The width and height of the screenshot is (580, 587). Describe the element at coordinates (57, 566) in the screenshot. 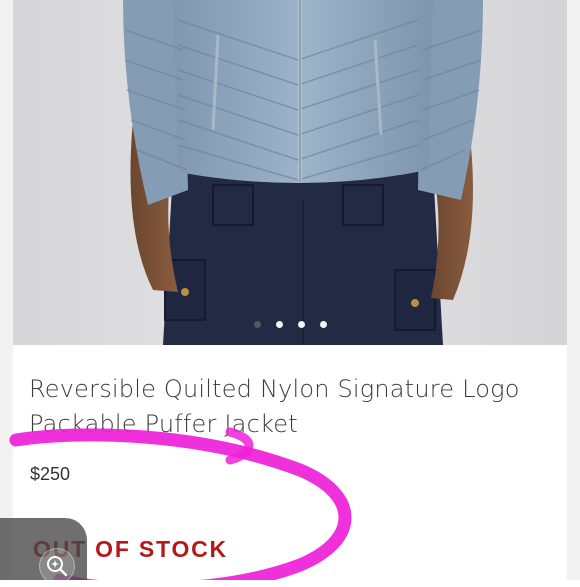

I see `sparkle-search-icon` at that location.